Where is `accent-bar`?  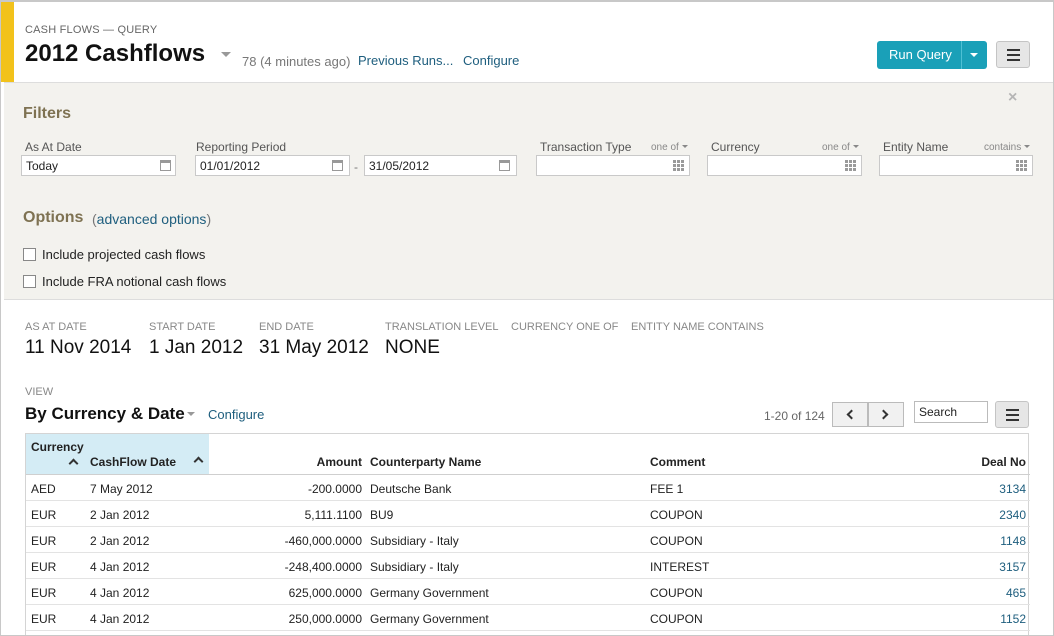 accent-bar is located at coordinates (7, 41).